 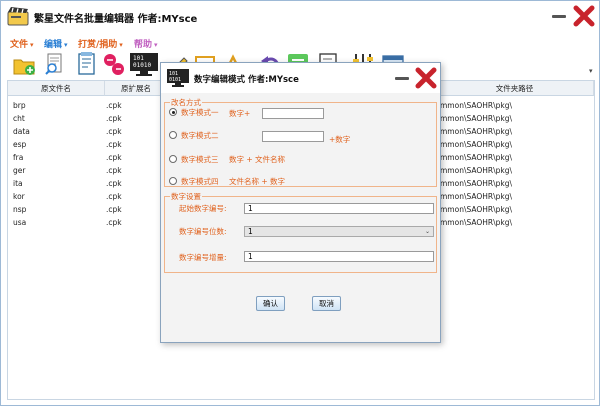 What do you see at coordinates (56, 43) in the screenshot?
I see `menu-edit: 编辑 ▾` at bounding box center [56, 43].